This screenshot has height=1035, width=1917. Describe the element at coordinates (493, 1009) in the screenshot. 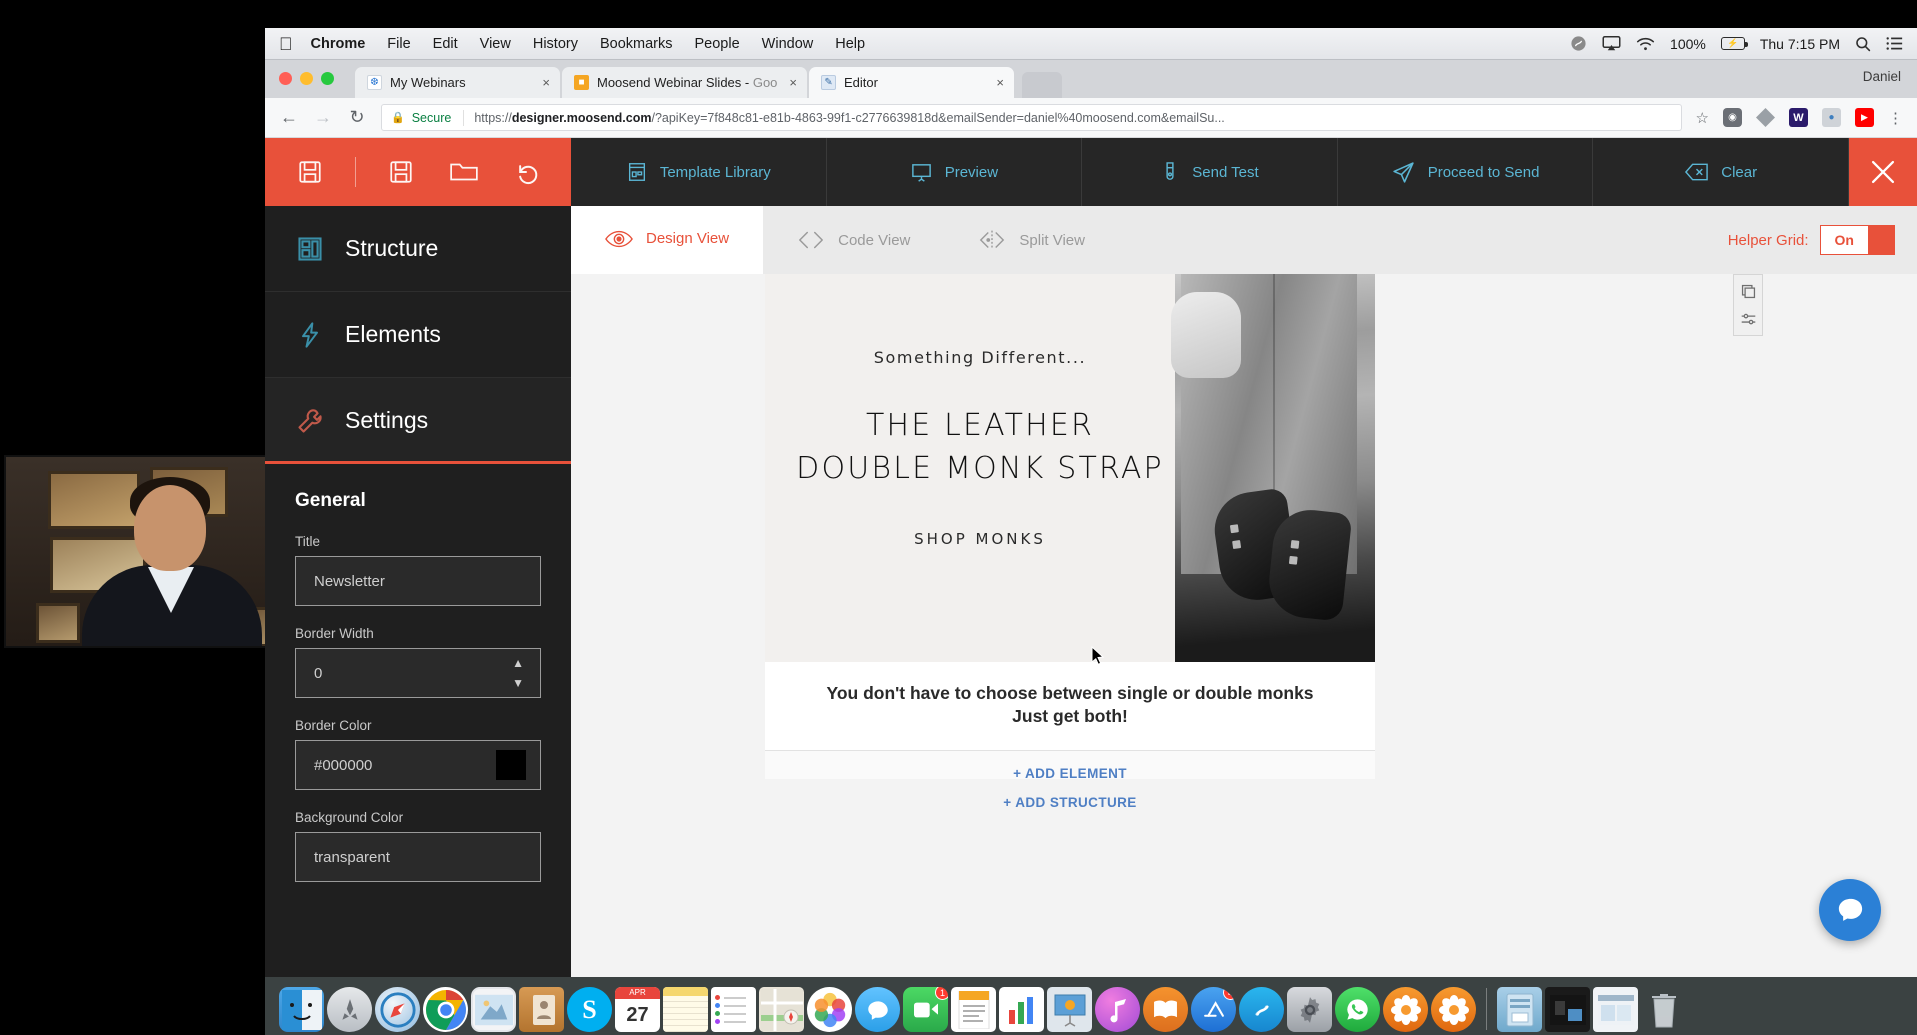

I see `dock-item-mail` at that location.